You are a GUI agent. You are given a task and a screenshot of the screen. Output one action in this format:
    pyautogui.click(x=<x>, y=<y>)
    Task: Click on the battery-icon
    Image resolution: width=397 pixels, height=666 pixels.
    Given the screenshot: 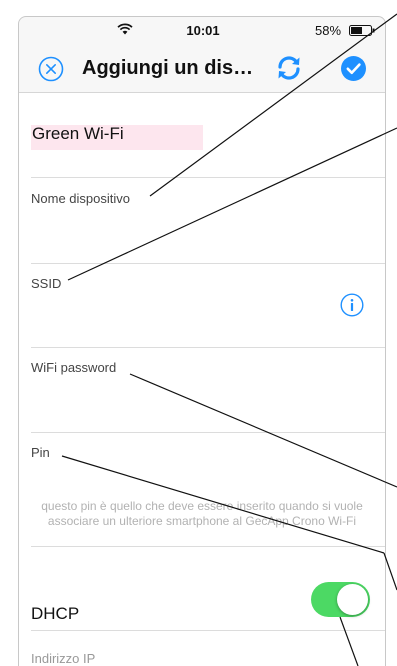 What is the action you would take?
    pyautogui.click(x=362, y=30)
    